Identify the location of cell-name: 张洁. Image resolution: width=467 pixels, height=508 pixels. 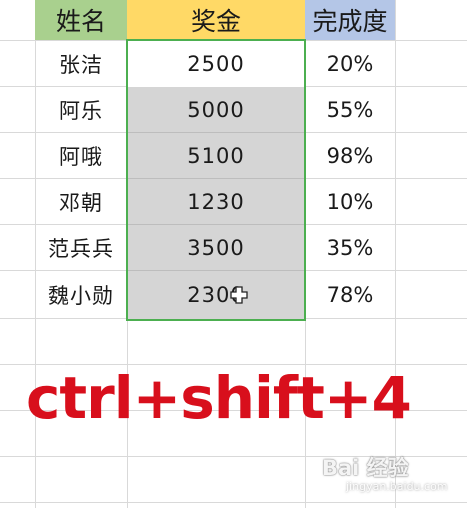
(81, 64).